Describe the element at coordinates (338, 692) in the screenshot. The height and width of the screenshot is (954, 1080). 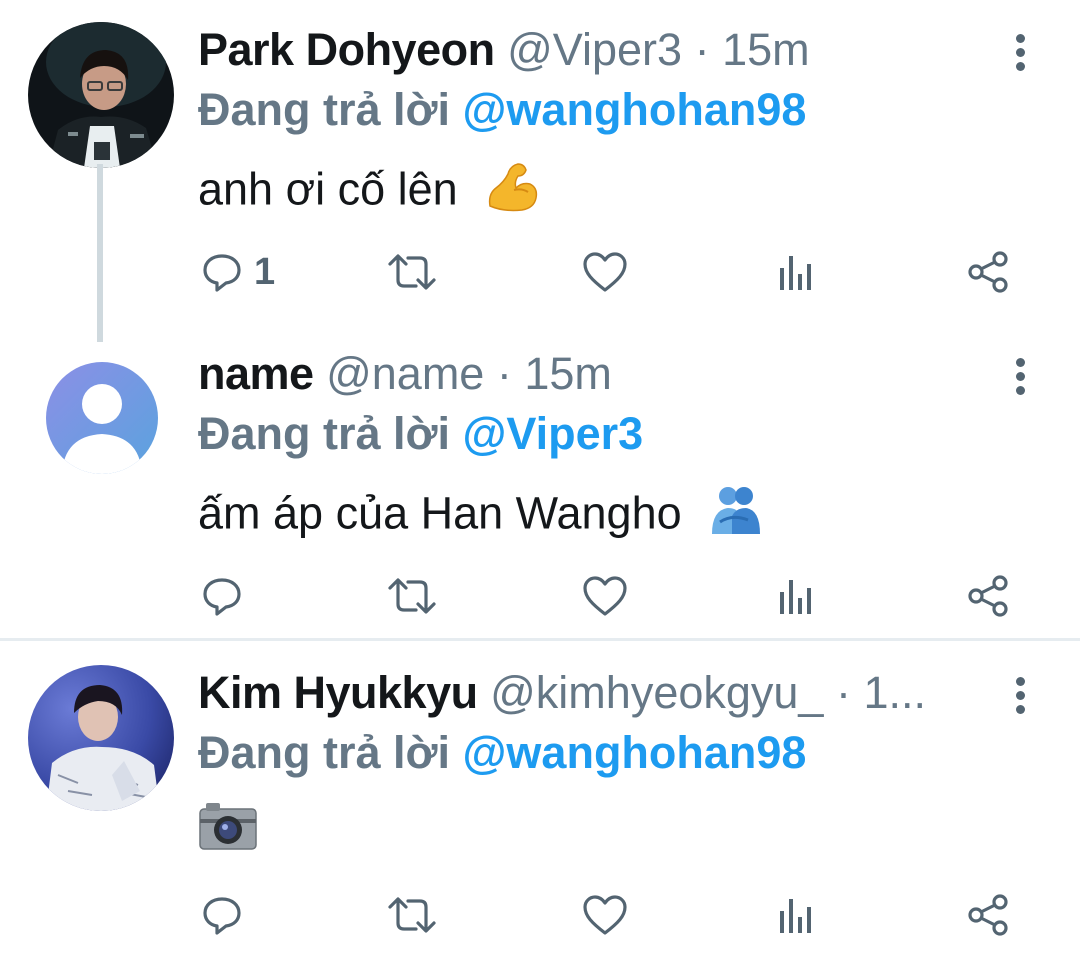
I see `display-name: Kim Hyukkyu` at that location.